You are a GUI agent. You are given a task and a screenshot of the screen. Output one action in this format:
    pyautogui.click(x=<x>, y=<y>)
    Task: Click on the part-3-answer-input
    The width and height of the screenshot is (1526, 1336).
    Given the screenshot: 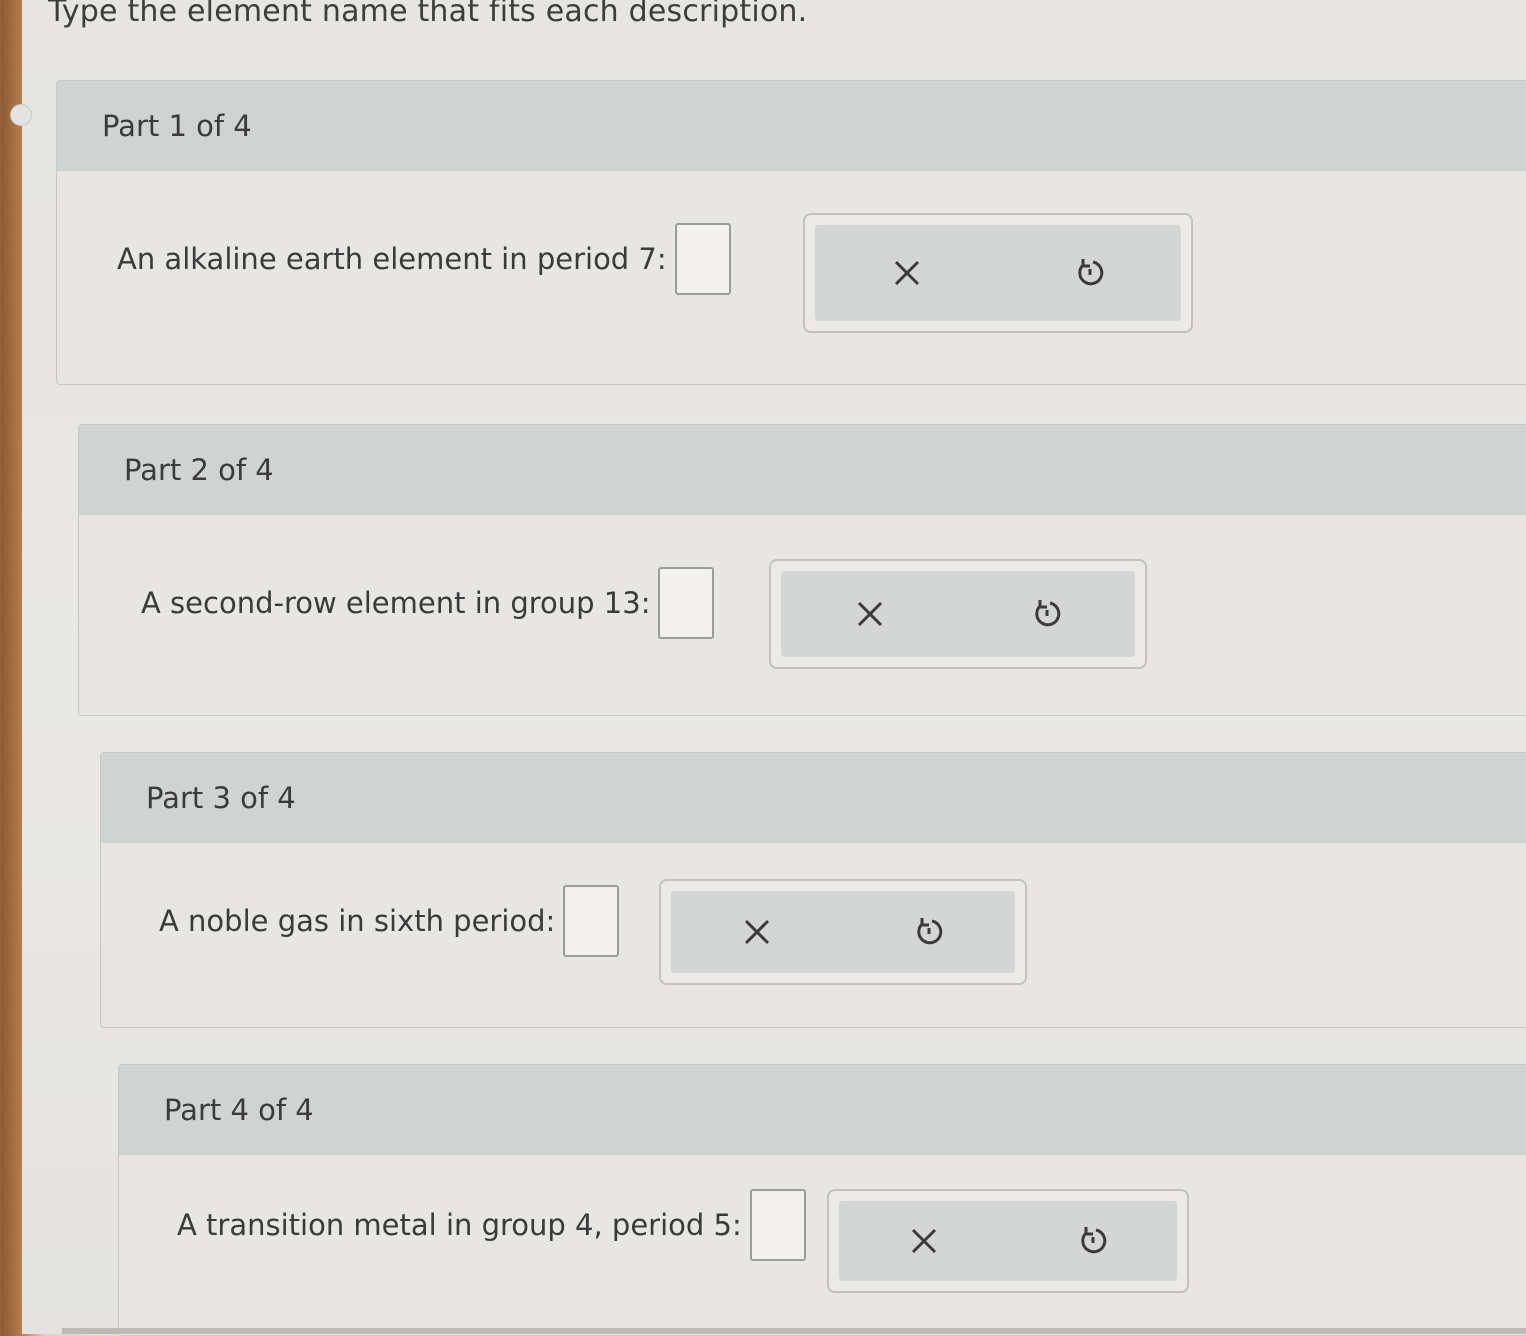 What is the action you would take?
    pyautogui.click(x=591, y=921)
    